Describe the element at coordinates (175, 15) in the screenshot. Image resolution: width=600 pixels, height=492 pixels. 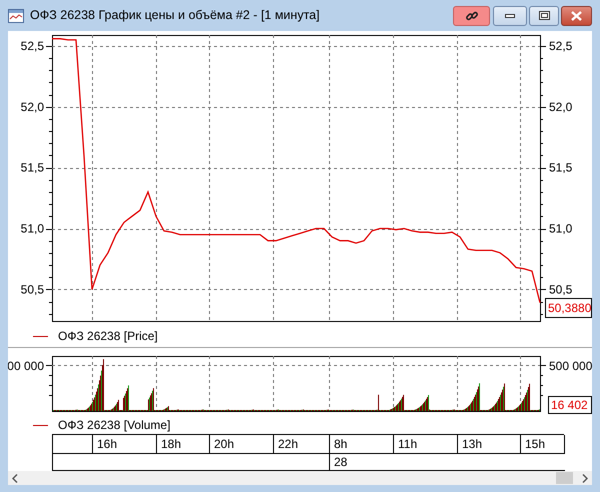
I see `window-title: ОФЗ 26238 График цены и объёма #2 - [1 минута]` at that location.